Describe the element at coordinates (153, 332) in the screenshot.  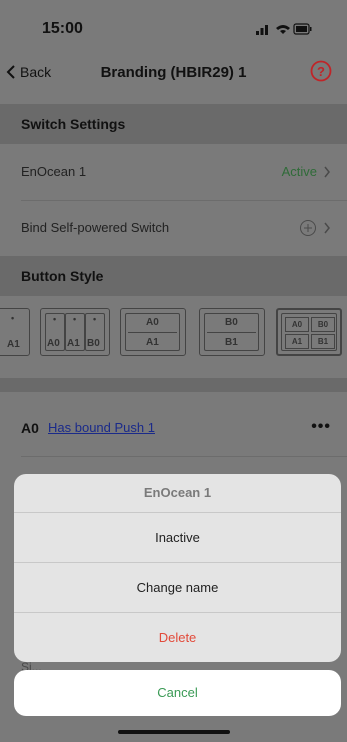
I see `button-style-tile: A0 A1` at that location.